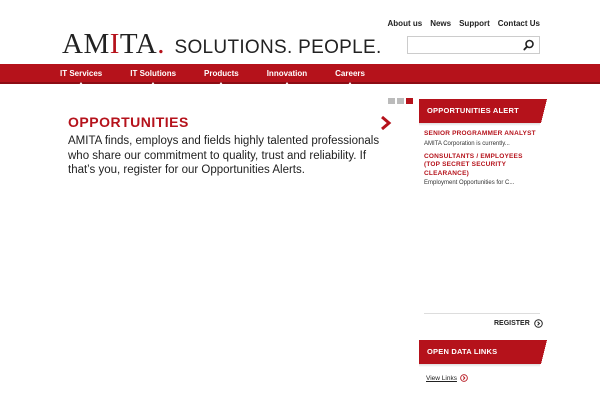  Describe the element at coordinates (519, 23) in the screenshot. I see `top-link-contact-us: Contact Us` at that location.